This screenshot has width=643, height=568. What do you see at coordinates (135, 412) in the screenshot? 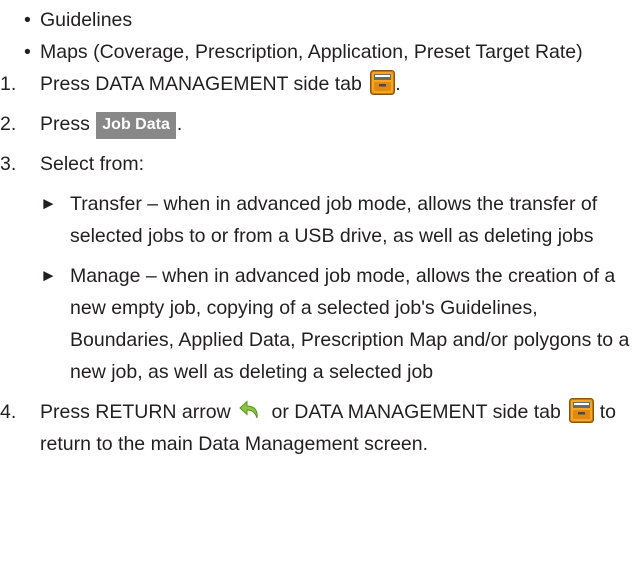
I see `step-text: Press RETURN arrow` at bounding box center [135, 412].